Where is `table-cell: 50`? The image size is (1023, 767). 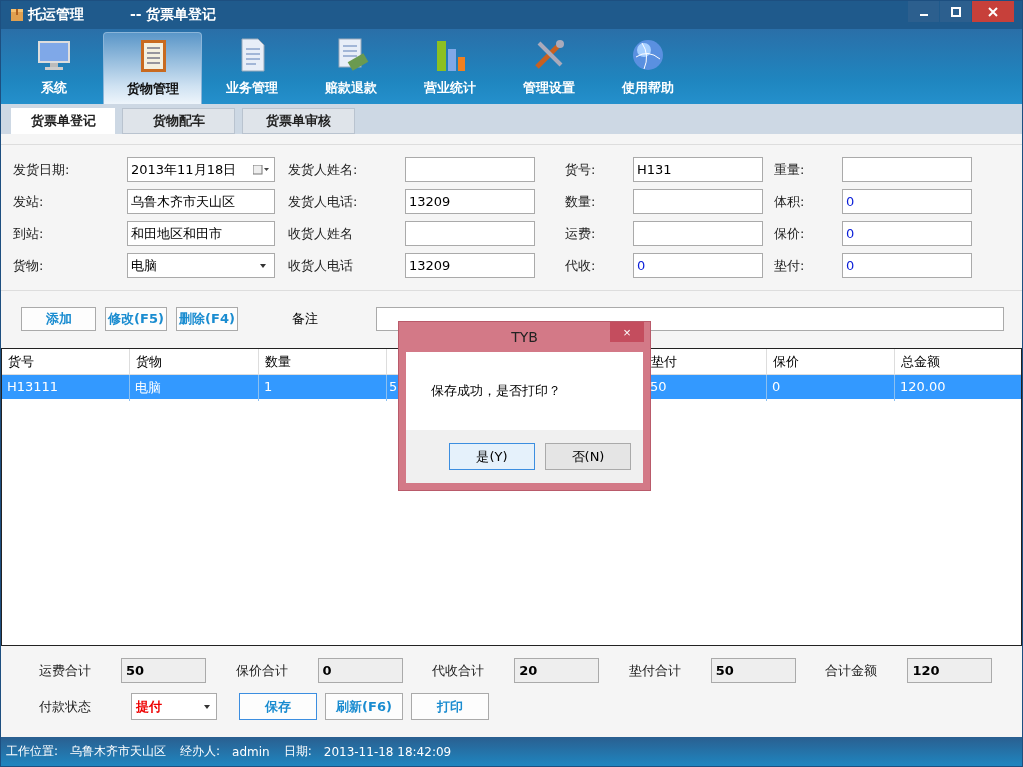
table-cell: 50 is located at coordinates (658, 386).